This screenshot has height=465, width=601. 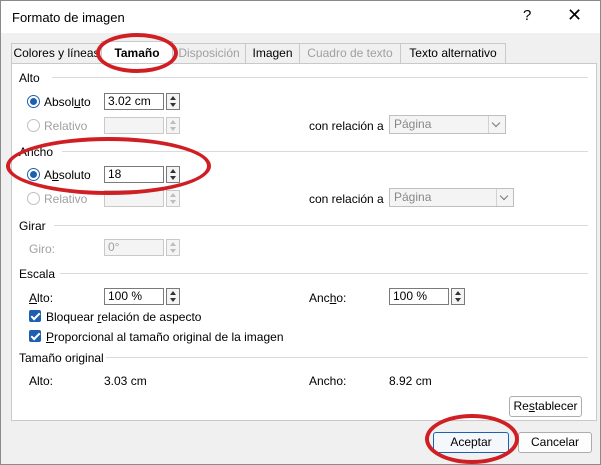 What do you see at coordinates (328, 298) in the screenshot?
I see `escala-ancho-label: Ancho:` at bounding box center [328, 298].